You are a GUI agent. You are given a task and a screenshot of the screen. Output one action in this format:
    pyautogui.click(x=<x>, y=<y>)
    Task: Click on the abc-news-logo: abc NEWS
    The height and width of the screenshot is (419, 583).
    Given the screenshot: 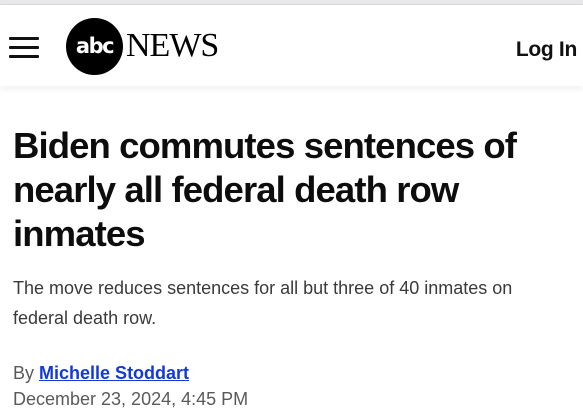 What is the action you would take?
    pyautogui.click(x=142, y=46)
    